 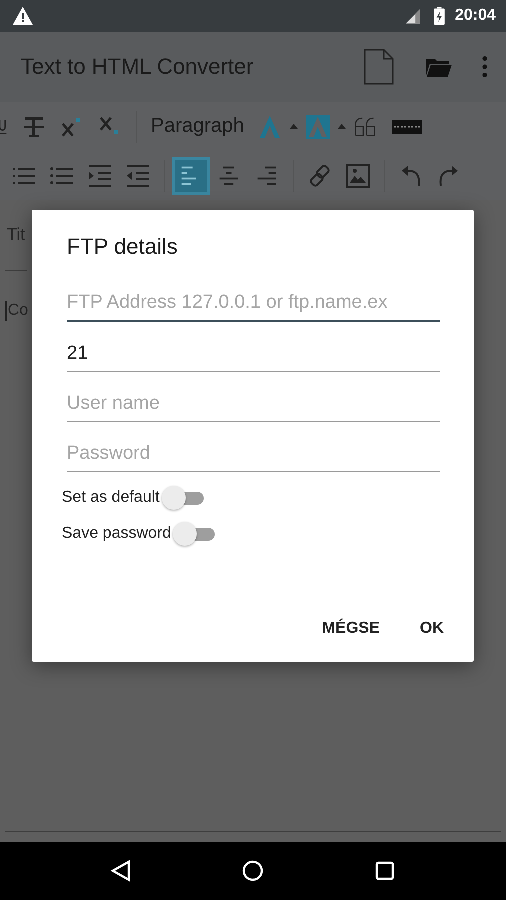 What do you see at coordinates (379, 67) in the screenshot?
I see `new-file-icon` at bounding box center [379, 67].